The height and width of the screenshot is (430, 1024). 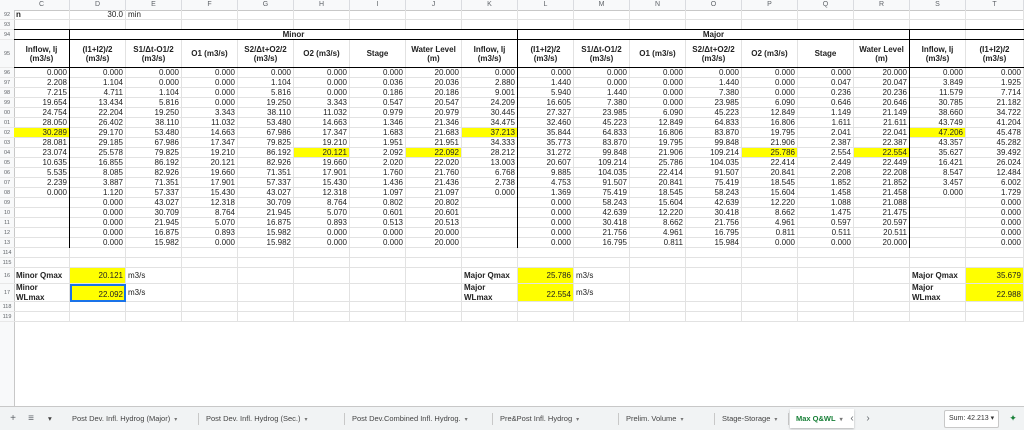 What do you see at coordinates (602, 233) in the screenshot?
I see `data-cell: 21.756` at bounding box center [602, 233].